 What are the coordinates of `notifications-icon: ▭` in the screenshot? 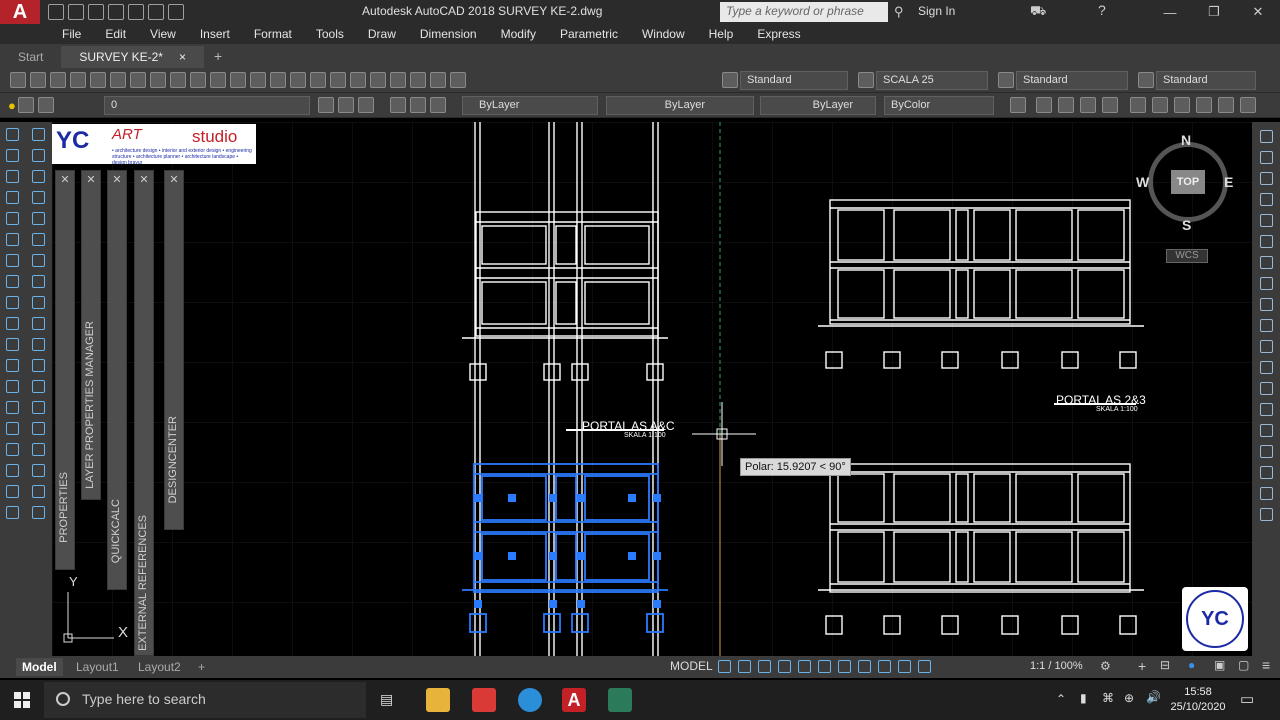 It's located at (1247, 699).